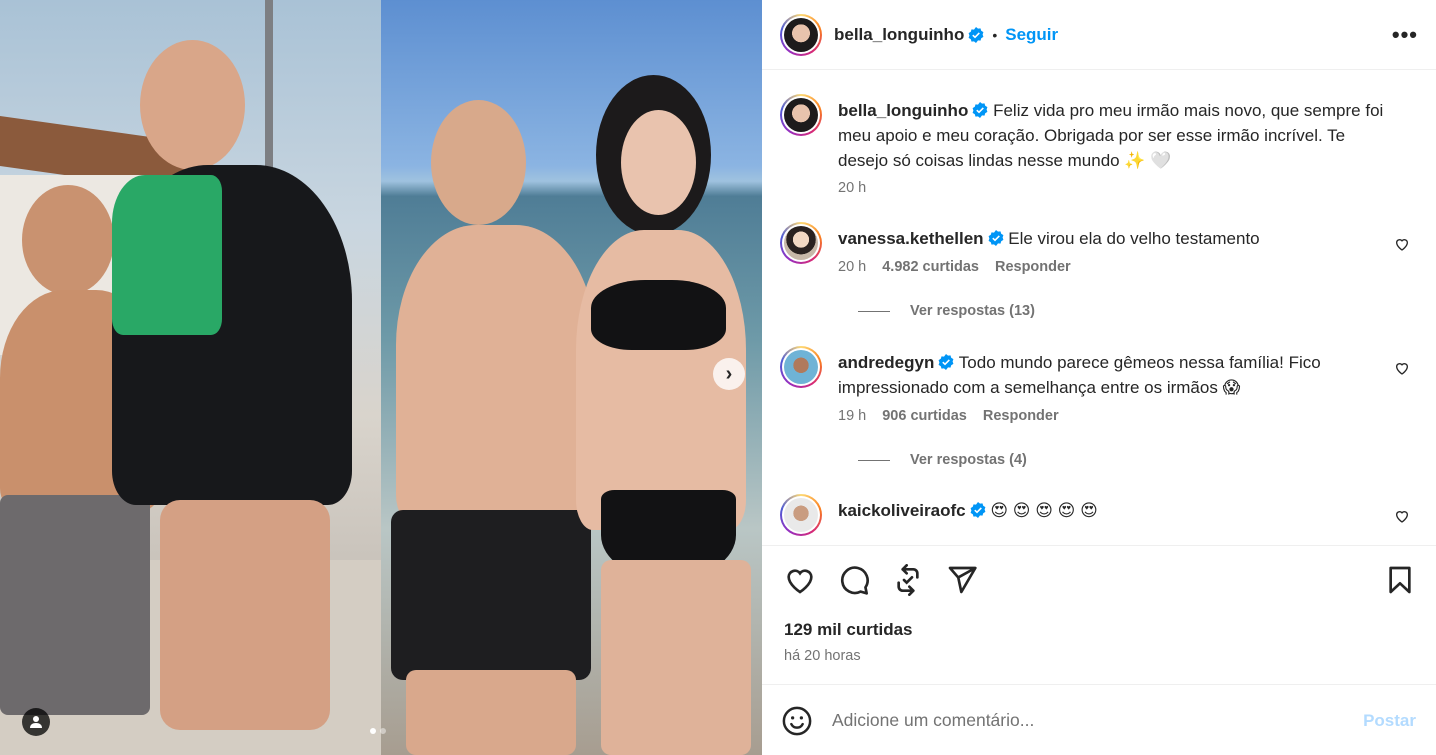 This screenshot has height=755, width=1436. I want to click on chevron-right-icon: ›, so click(729, 373).